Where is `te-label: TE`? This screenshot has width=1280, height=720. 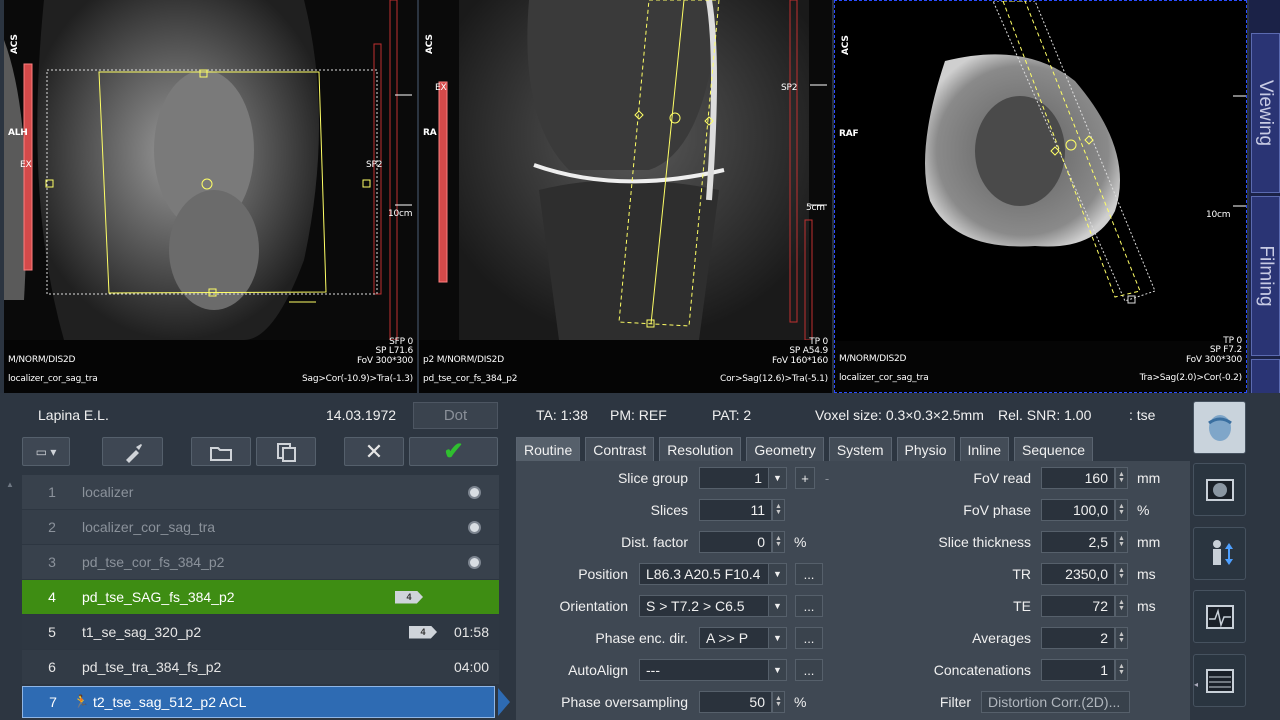 te-label: TE is located at coordinates (1022, 606).